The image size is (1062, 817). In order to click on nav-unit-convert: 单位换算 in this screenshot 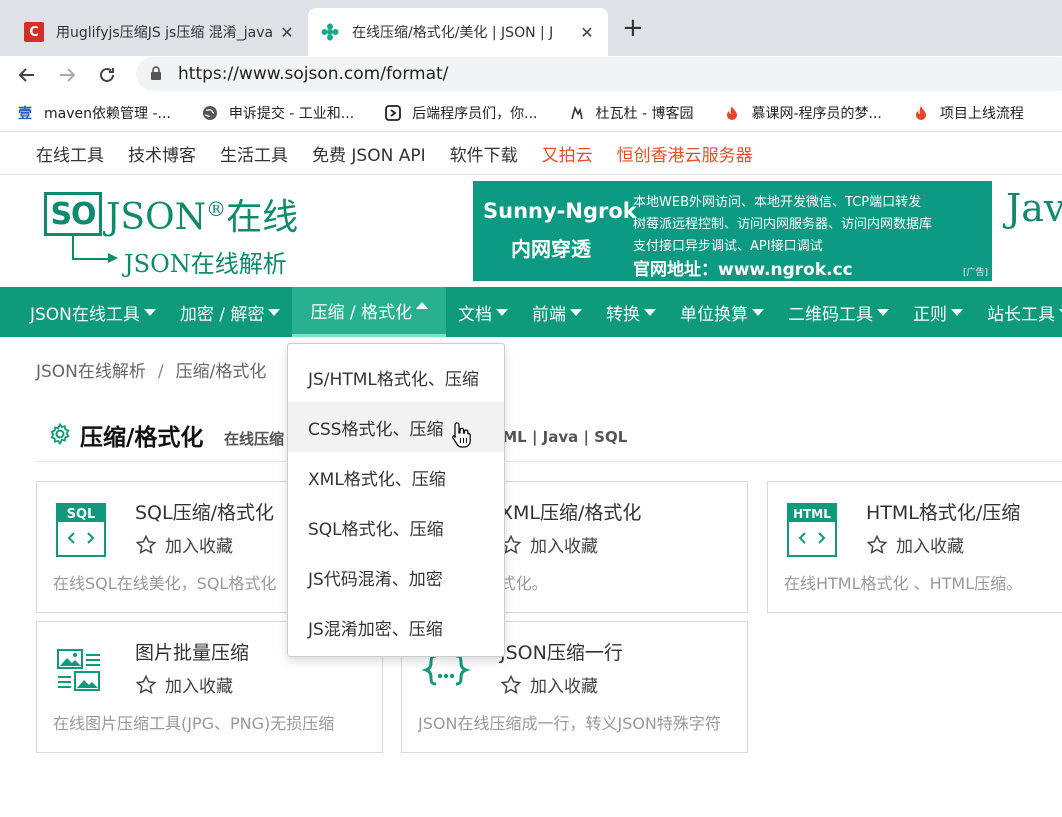, I will do `click(722, 312)`.